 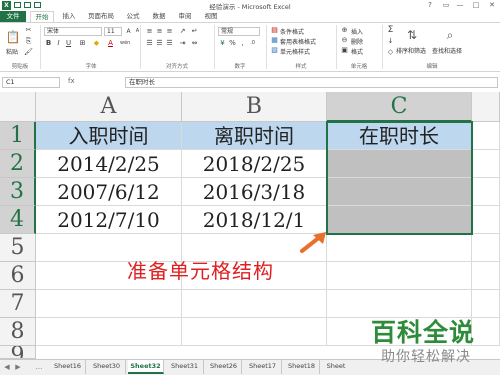 What do you see at coordinates (71, 81) in the screenshot?
I see `fx-icon: fx` at bounding box center [71, 81].